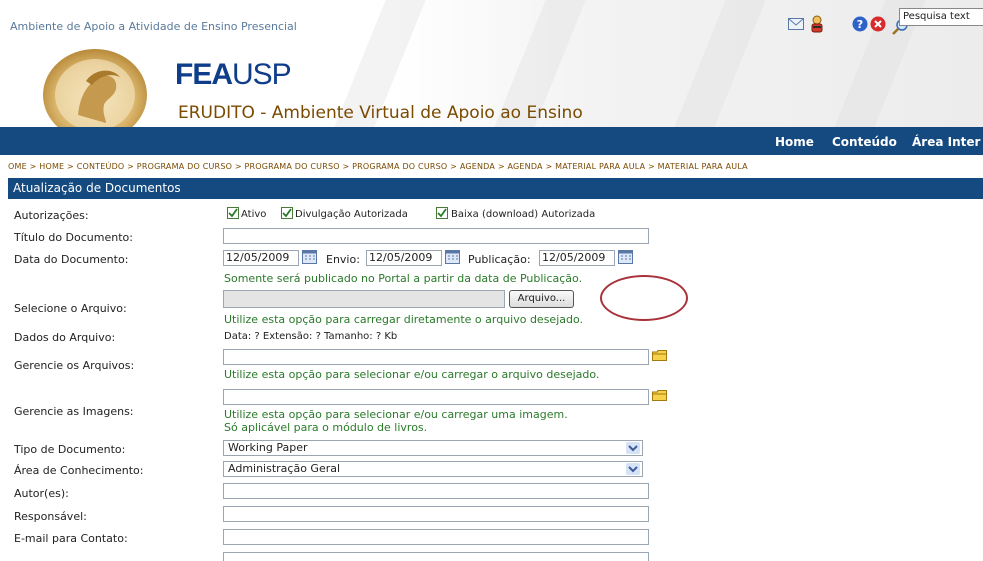 Image resolution: width=983 pixels, height=561 pixels. What do you see at coordinates (878, 24) in the screenshot?
I see `close-icon` at bounding box center [878, 24].